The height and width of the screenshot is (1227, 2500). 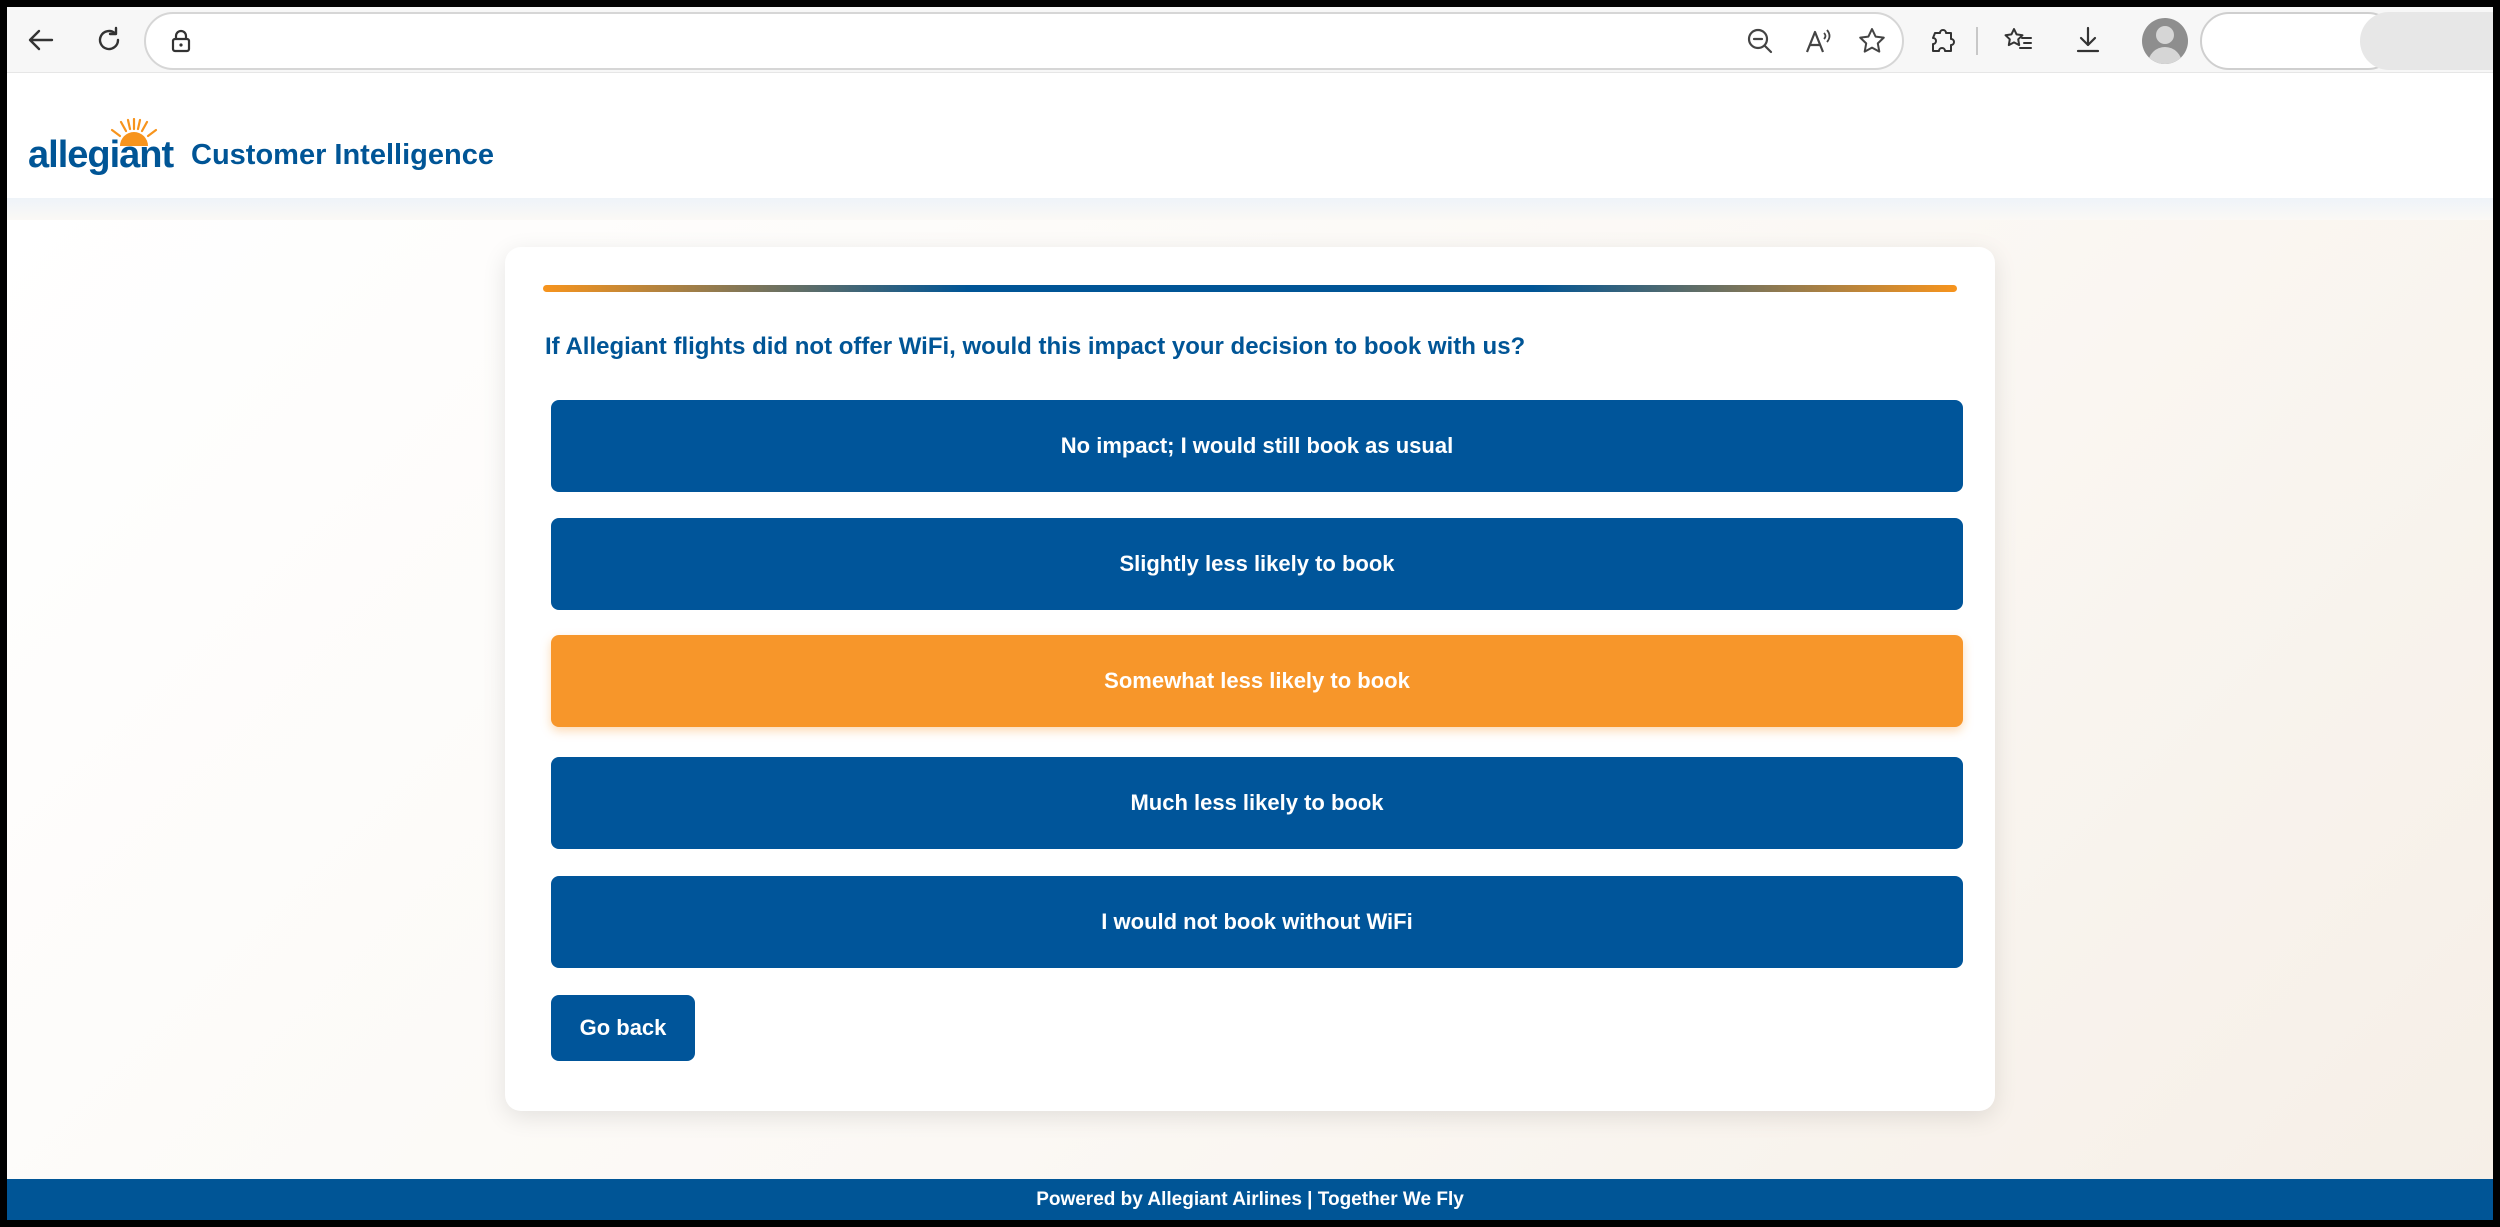 What do you see at coordinates (1760, 41) in the screenshot?
I see `zoom-out-icon` at bounding box center [1760, 41].